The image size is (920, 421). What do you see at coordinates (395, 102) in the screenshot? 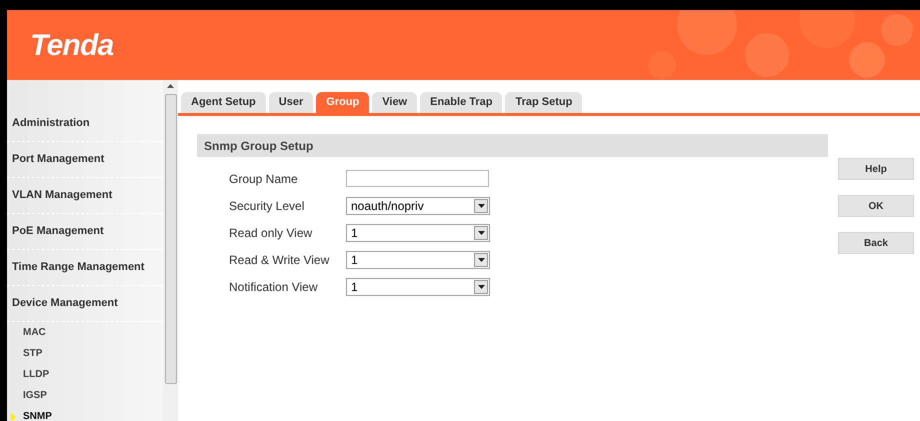
I see `tab: View` at bounding box center [395, 102].